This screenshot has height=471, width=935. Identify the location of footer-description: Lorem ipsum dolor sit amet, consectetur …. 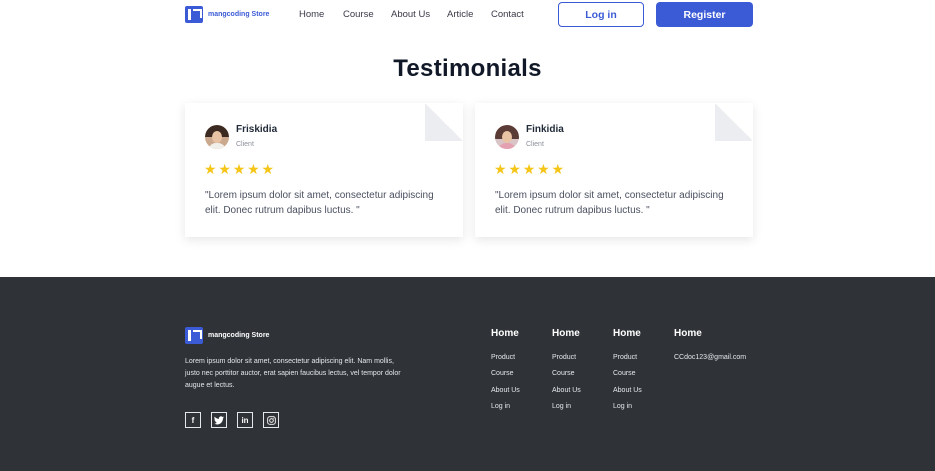
(293, 373).